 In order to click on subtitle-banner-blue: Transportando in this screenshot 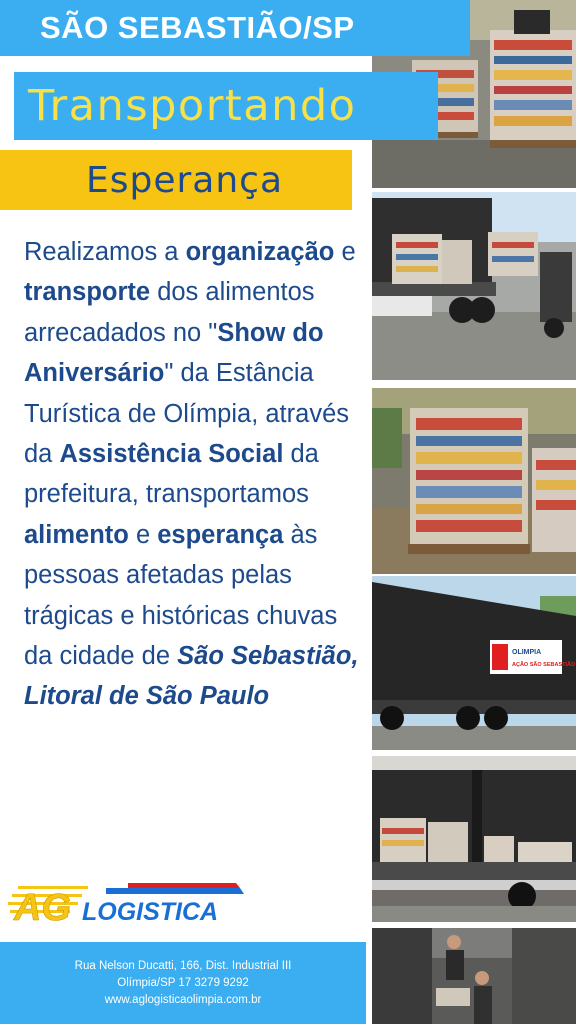, I will do `click(226, 106)`.